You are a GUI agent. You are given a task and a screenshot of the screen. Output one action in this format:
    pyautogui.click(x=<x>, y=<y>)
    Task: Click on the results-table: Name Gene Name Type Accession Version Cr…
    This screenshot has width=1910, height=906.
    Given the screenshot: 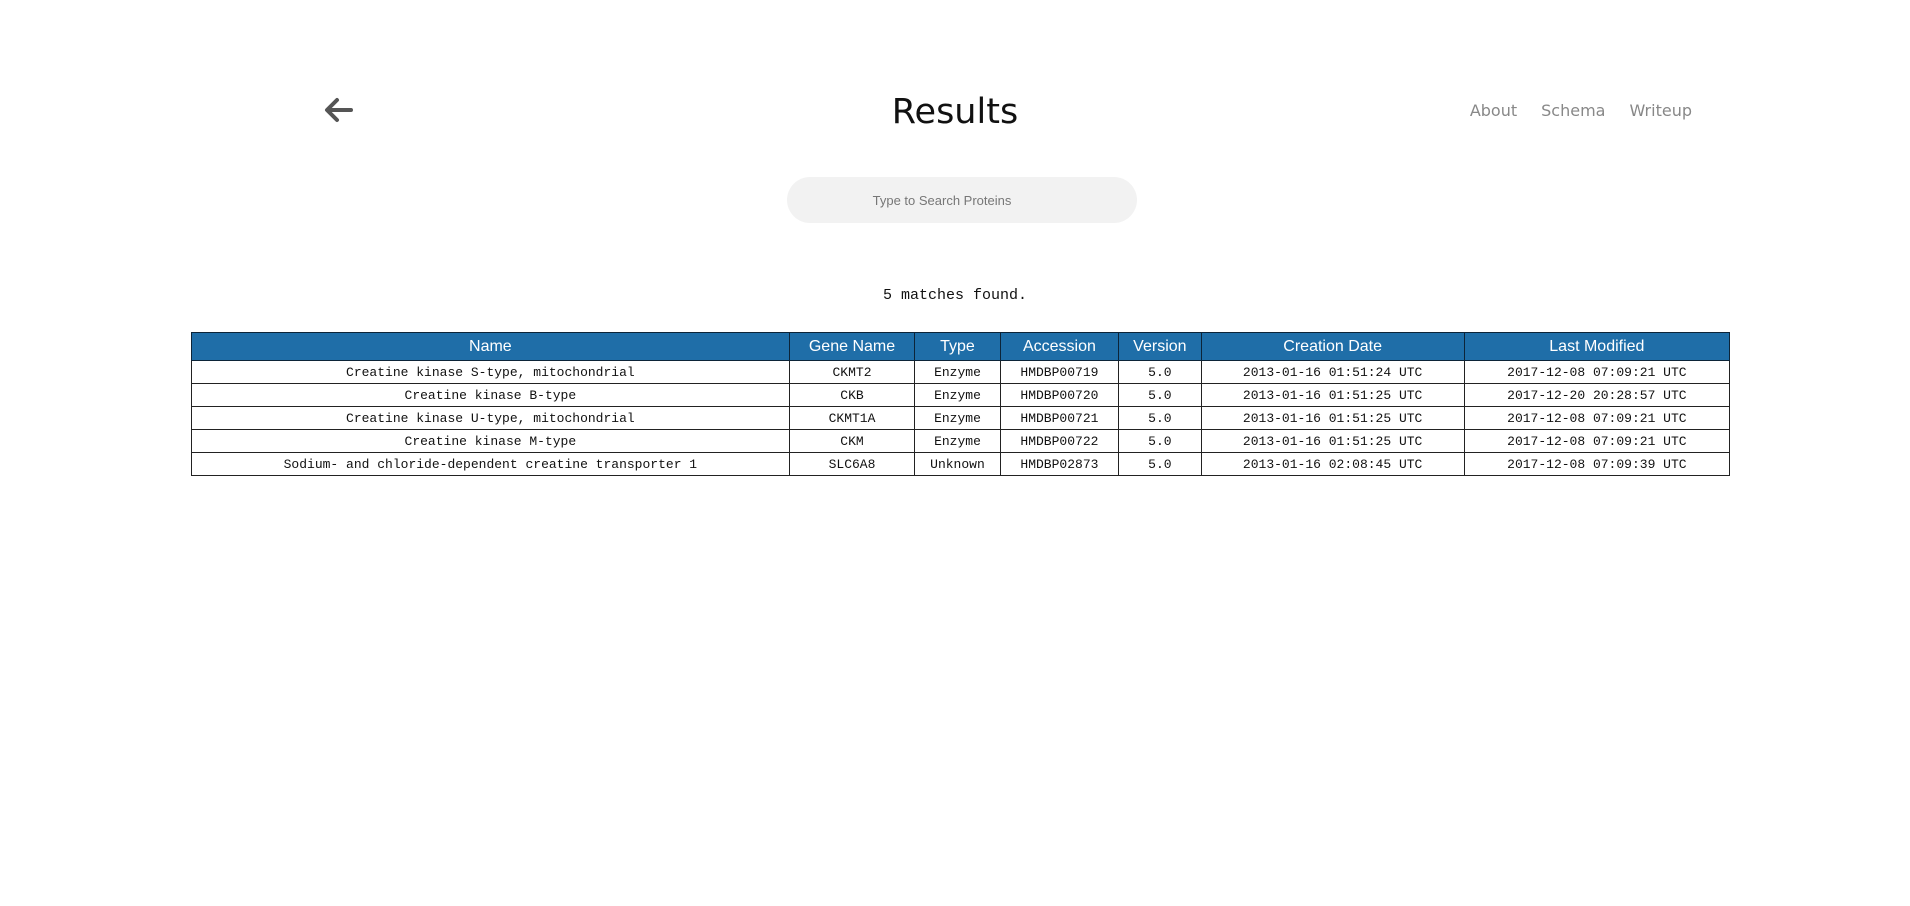 What is the action you would take?
    pyautogui.click(x=961, y=404)
    